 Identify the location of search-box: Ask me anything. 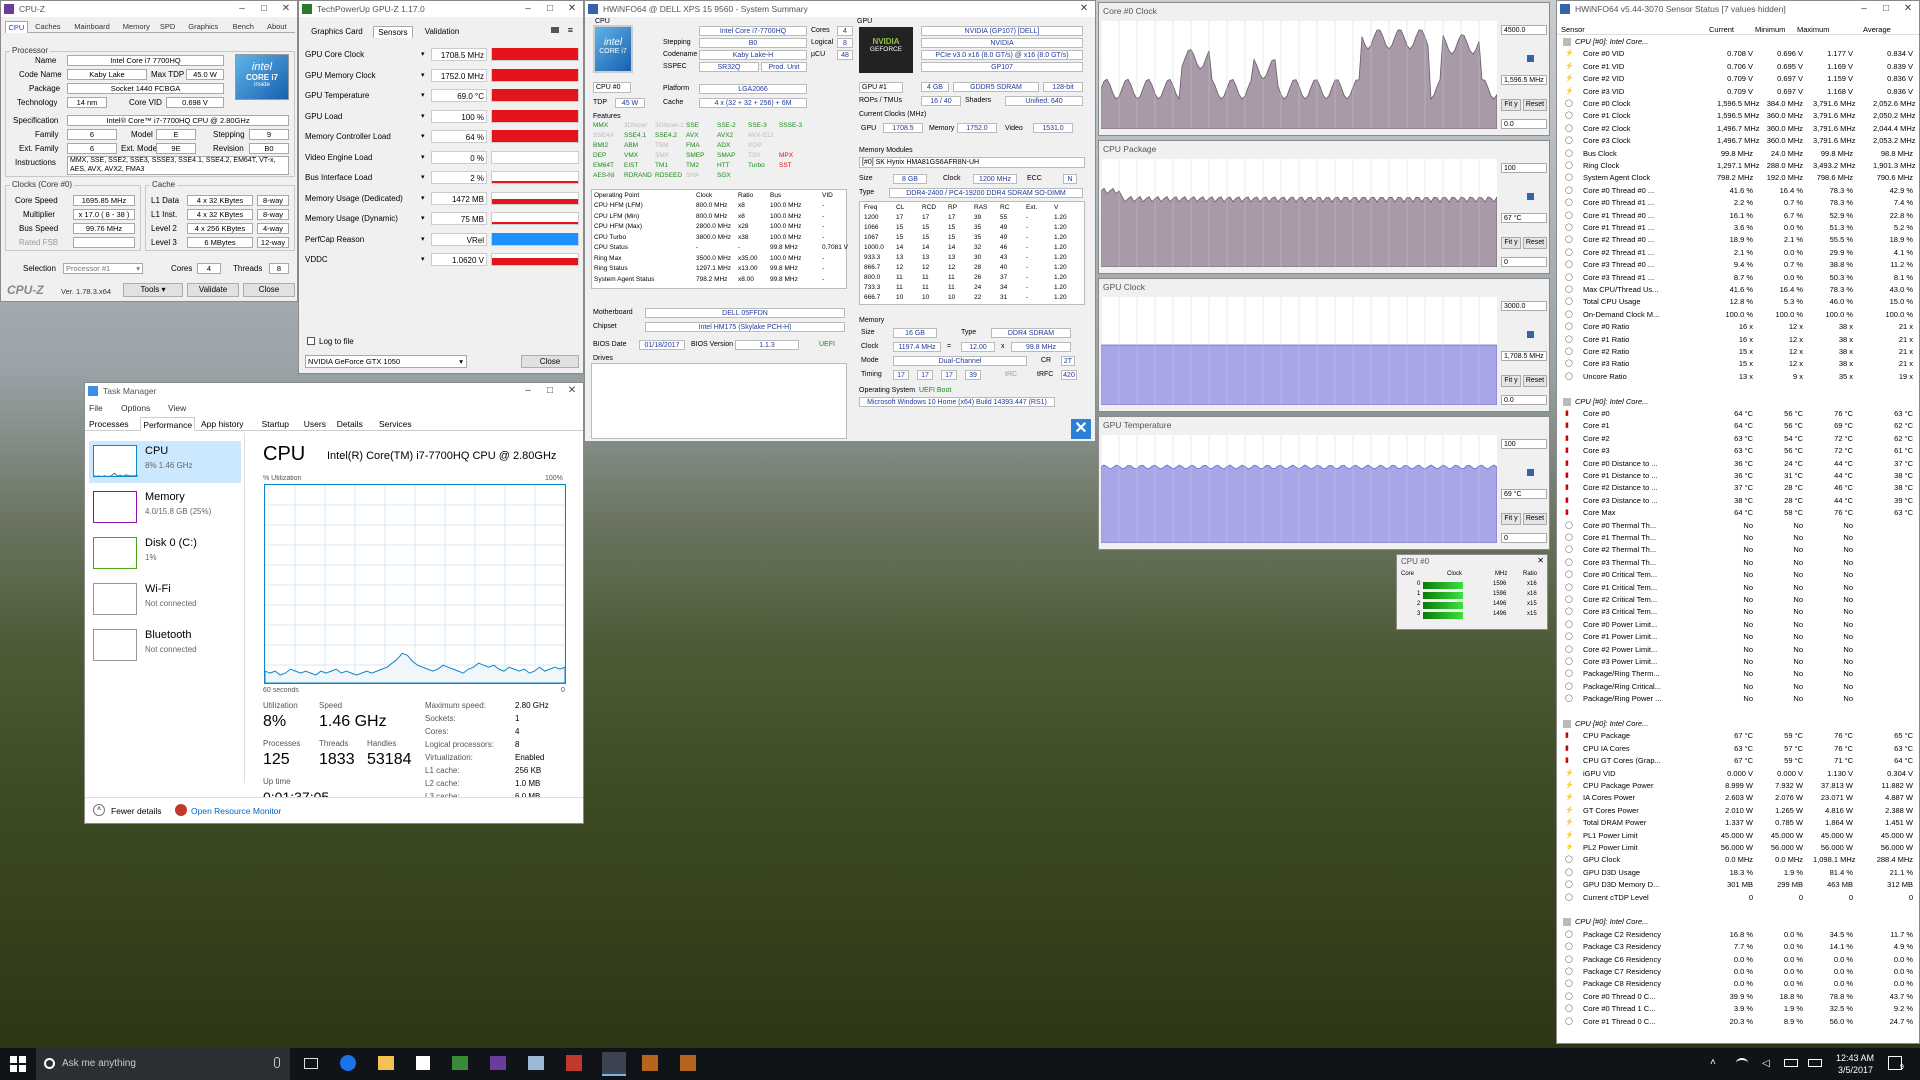
(163, 1064).